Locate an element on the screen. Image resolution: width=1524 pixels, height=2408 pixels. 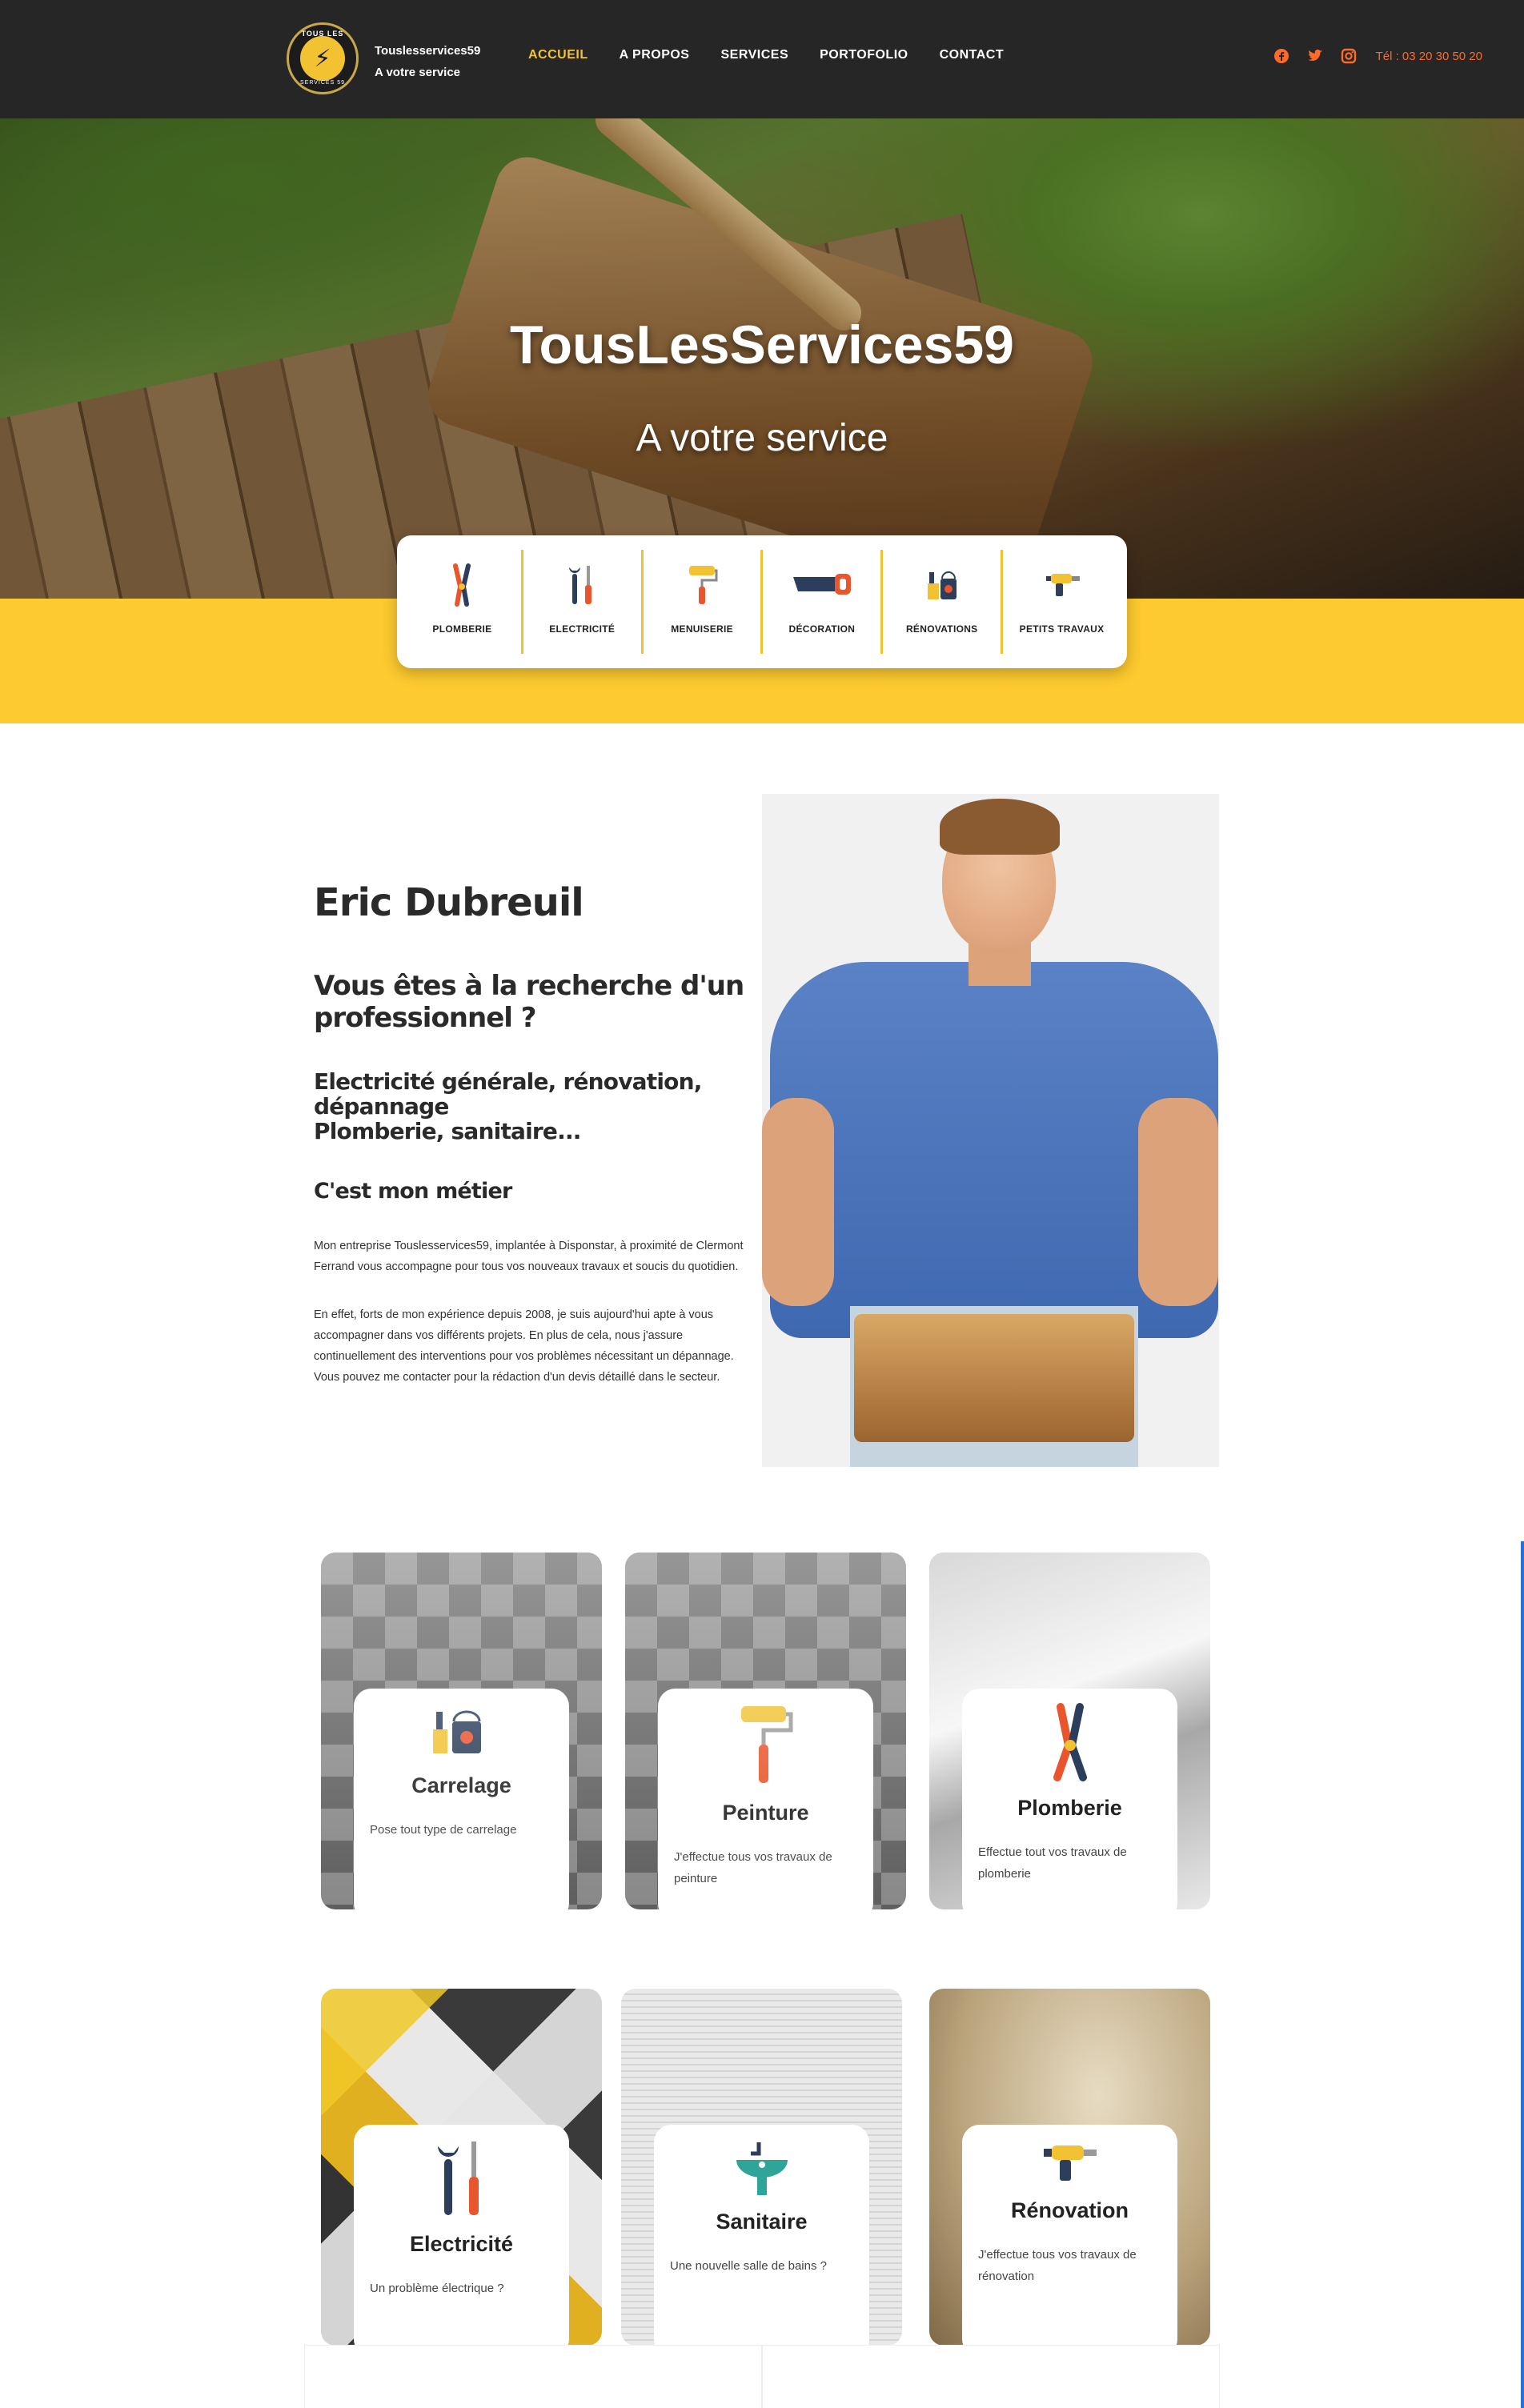
card-description: Pose tout type de carrelage is located at coordinates (443, 1830).